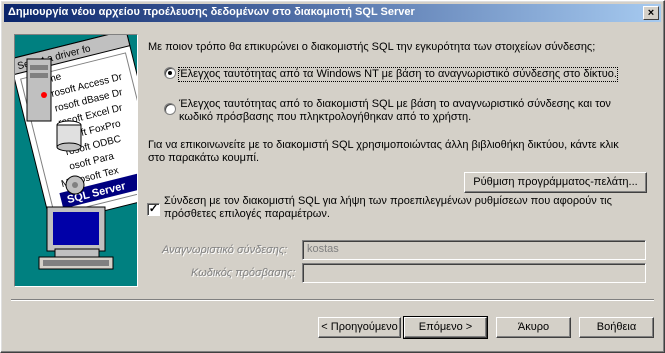 This screenshot has height=353, width=665. Describe the element at coordinates (243, 273) in the screenshot. I see `password-label: Κωδικός πρόσβασης:` at that location.